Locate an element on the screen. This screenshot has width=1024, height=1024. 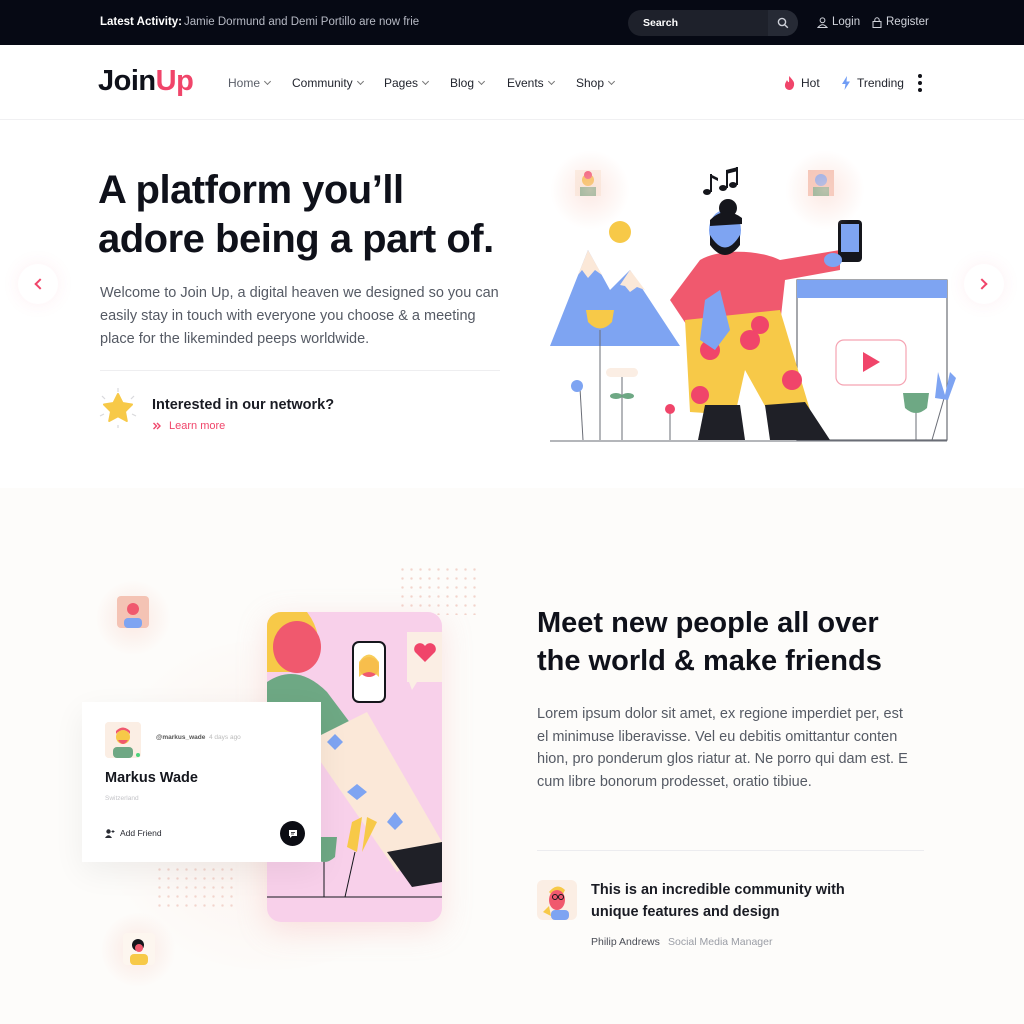
user-icon is located at coordinates (822, 22).